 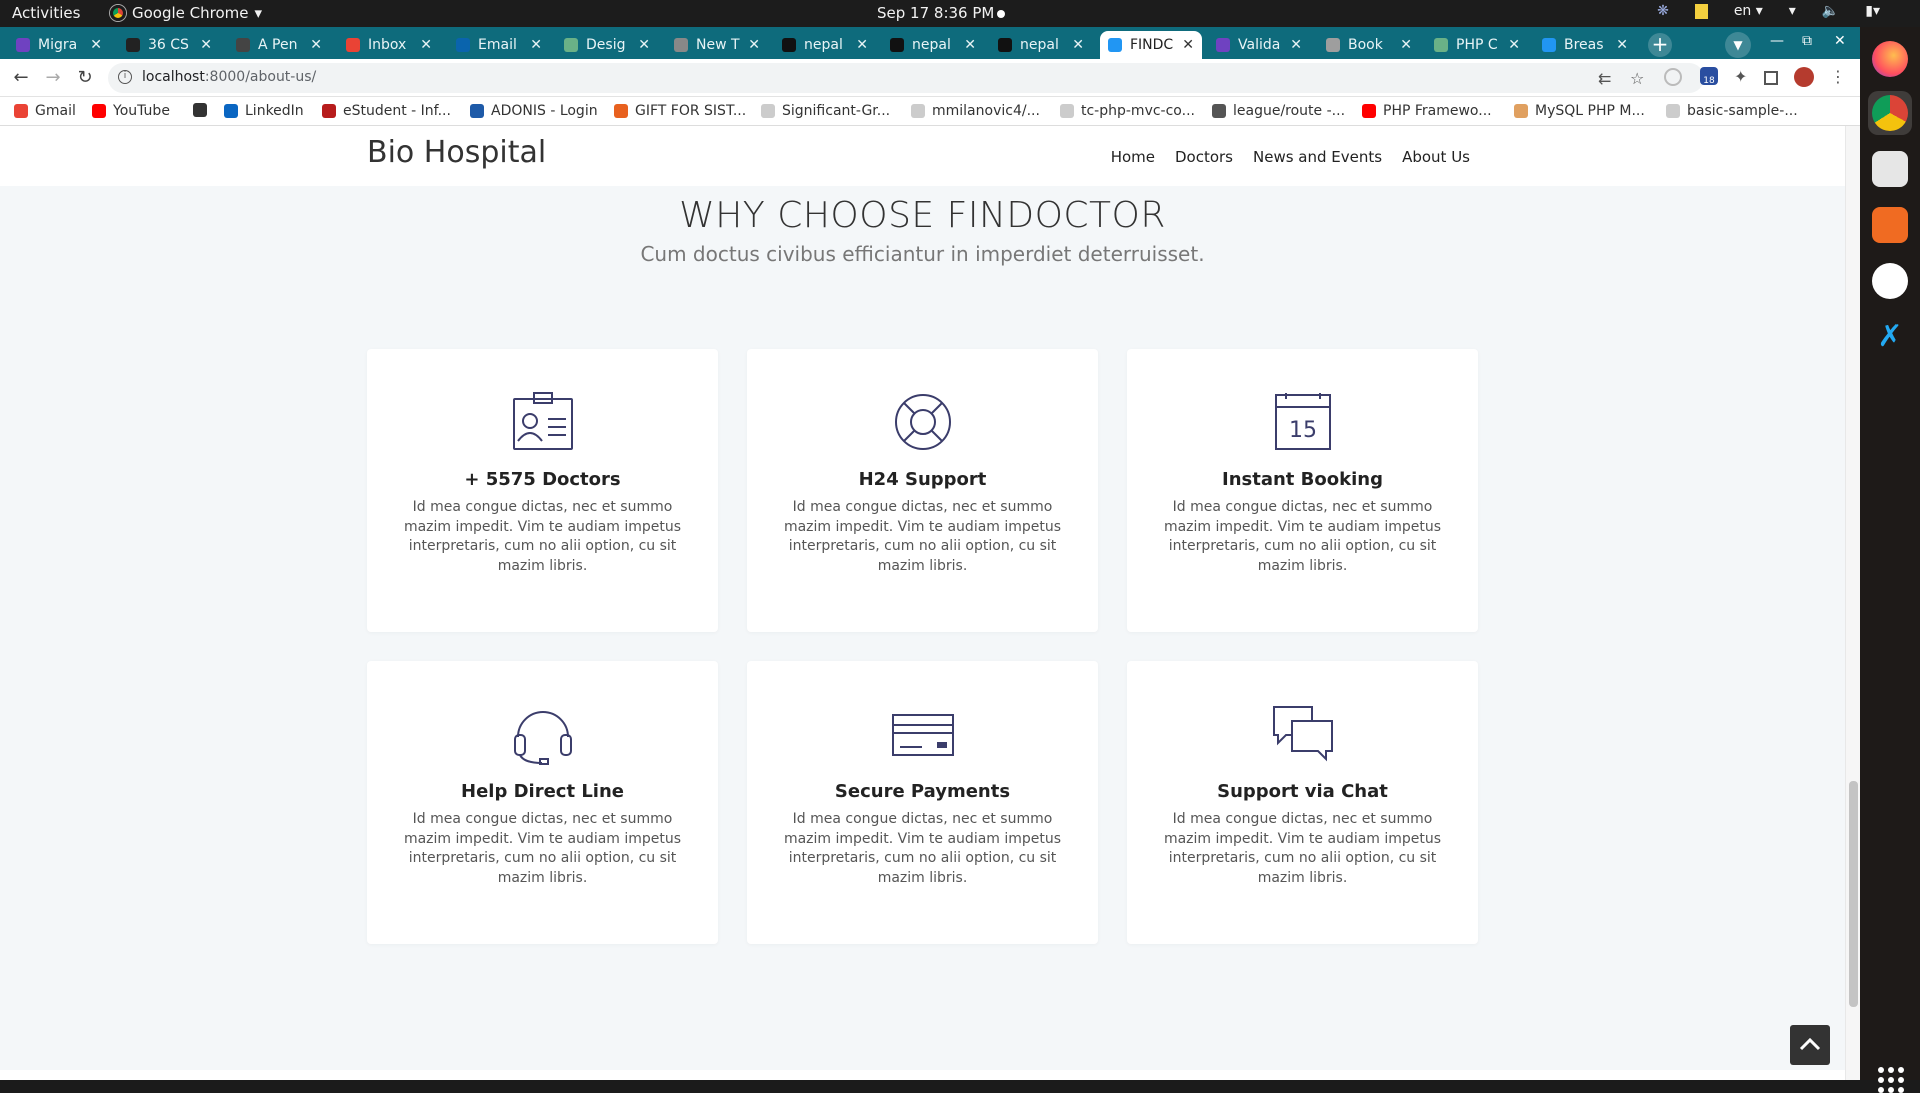 I want to click on bookmark-star-icon: ☆, so click(x=1637, y=78).